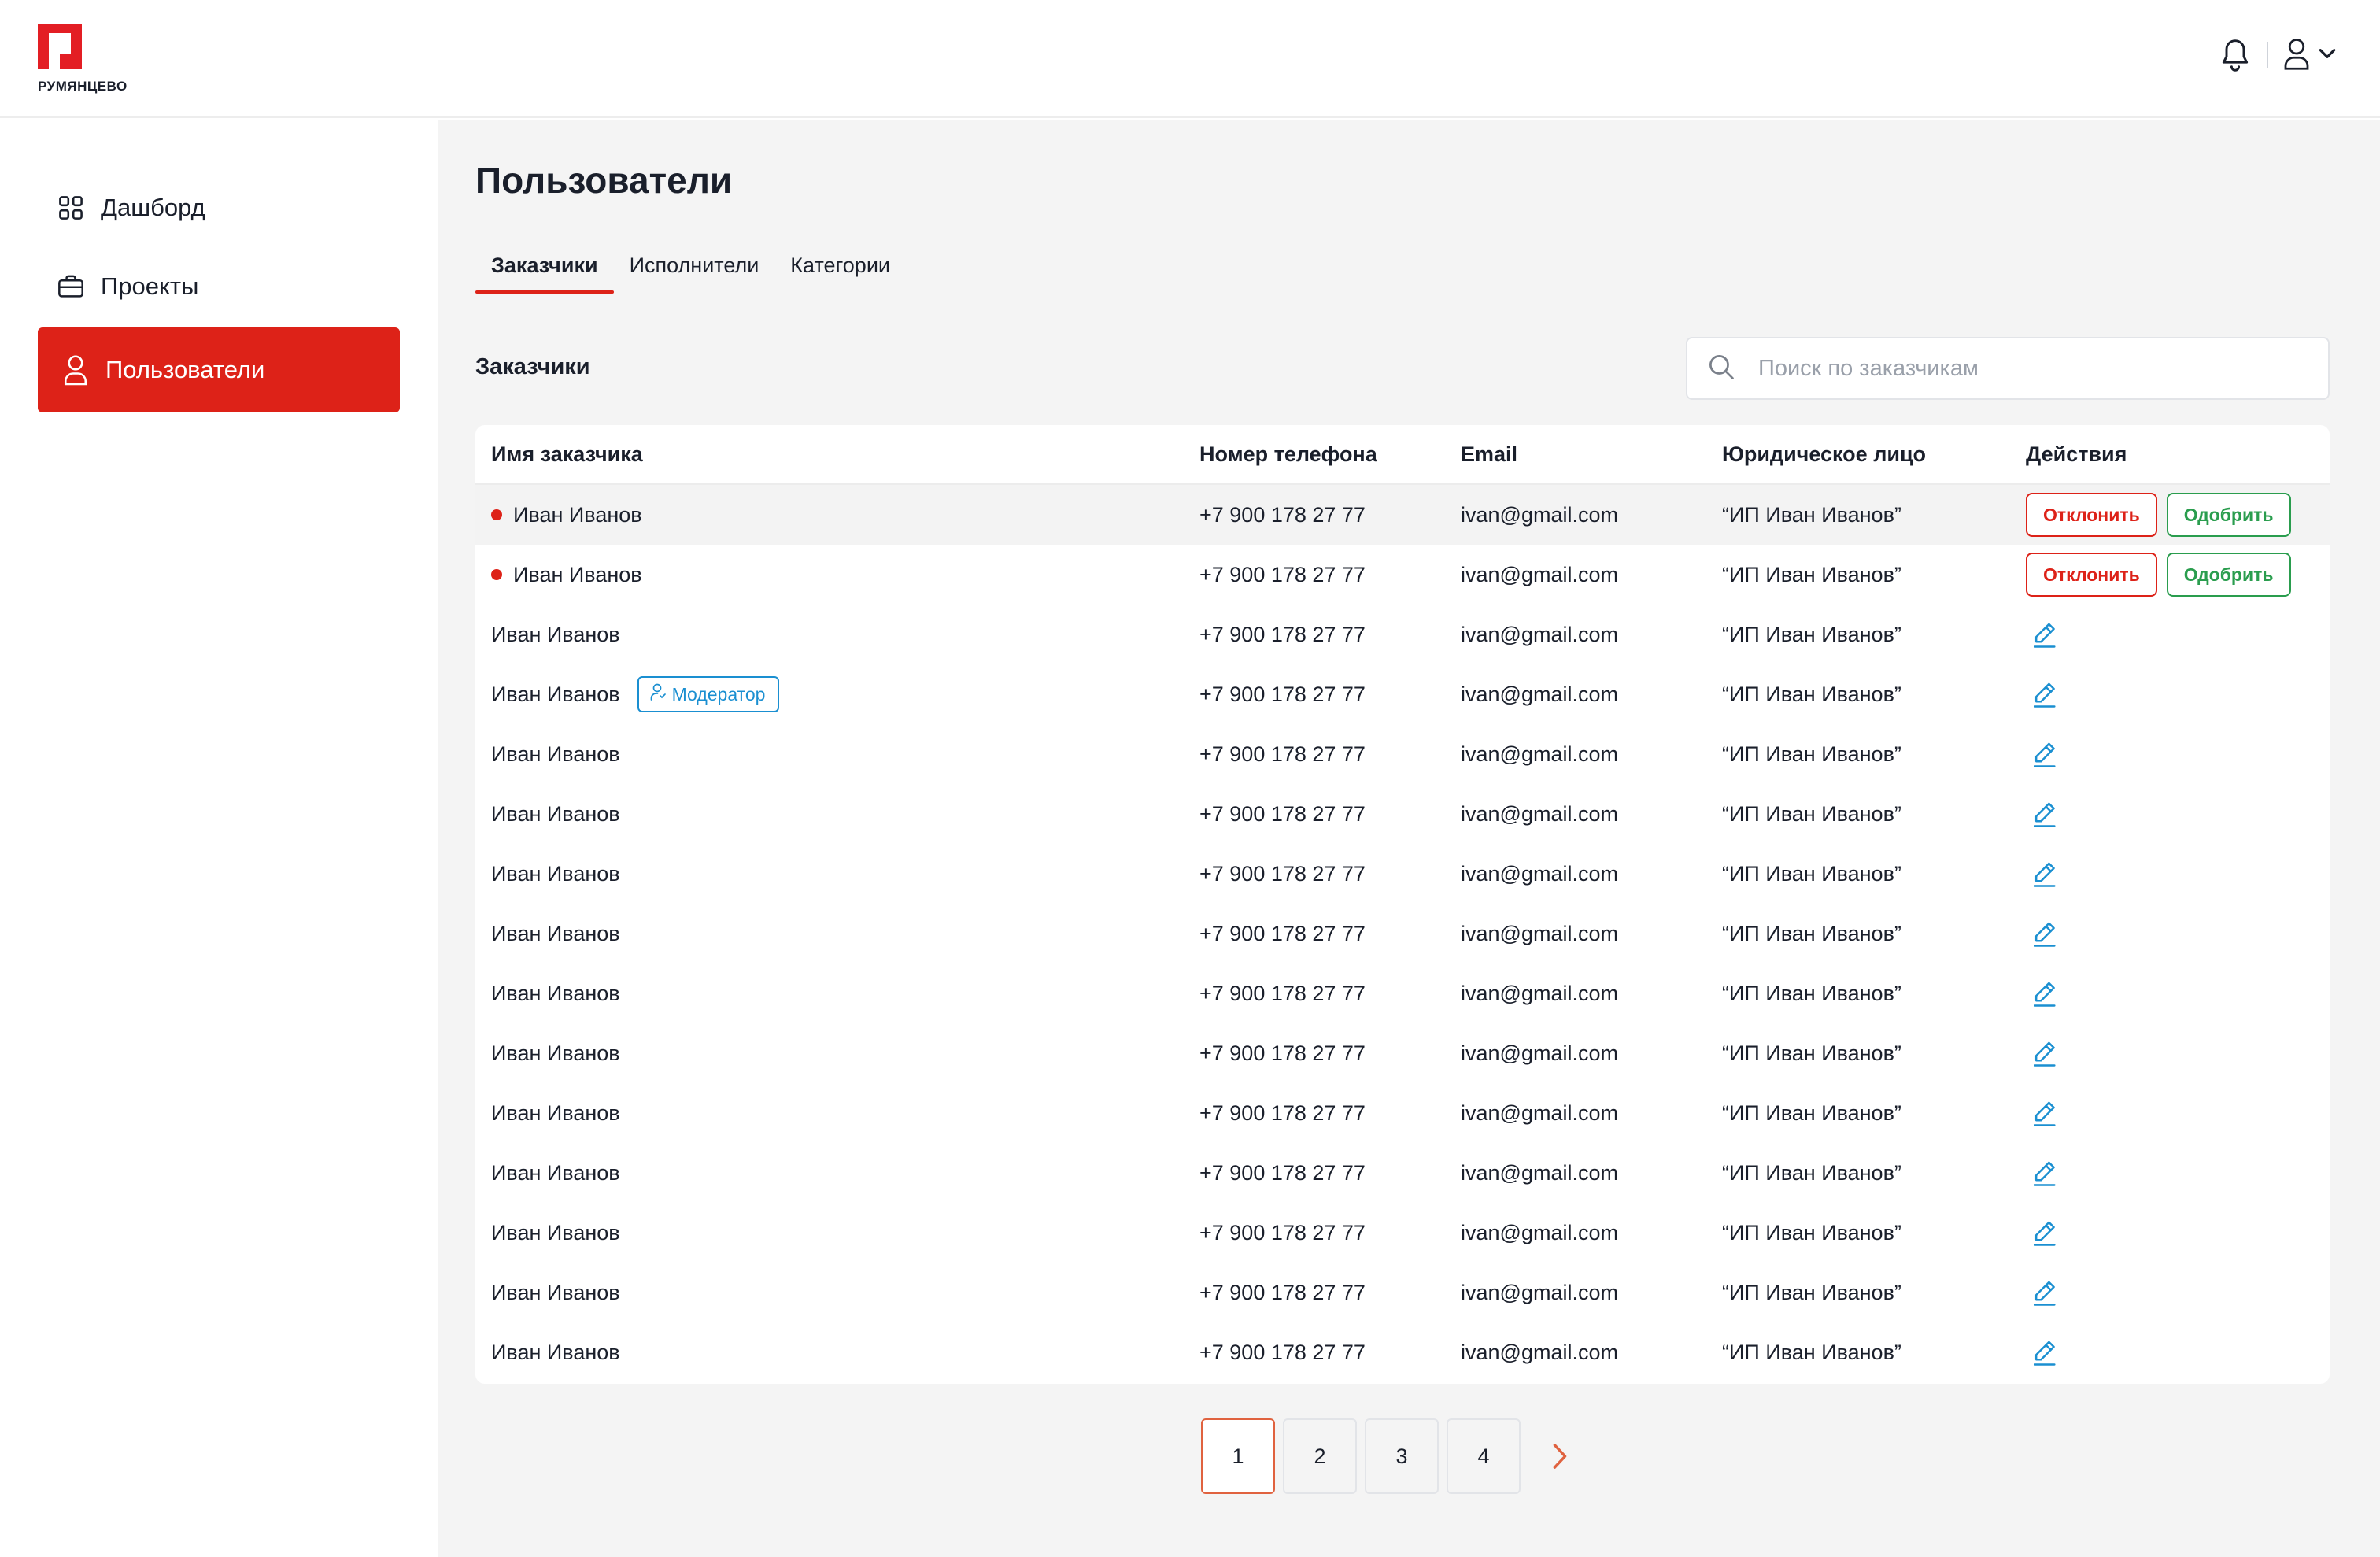  Describe the element at coordinates (71, 286) in the screenshot. I see `briefcase-icon` at that location.